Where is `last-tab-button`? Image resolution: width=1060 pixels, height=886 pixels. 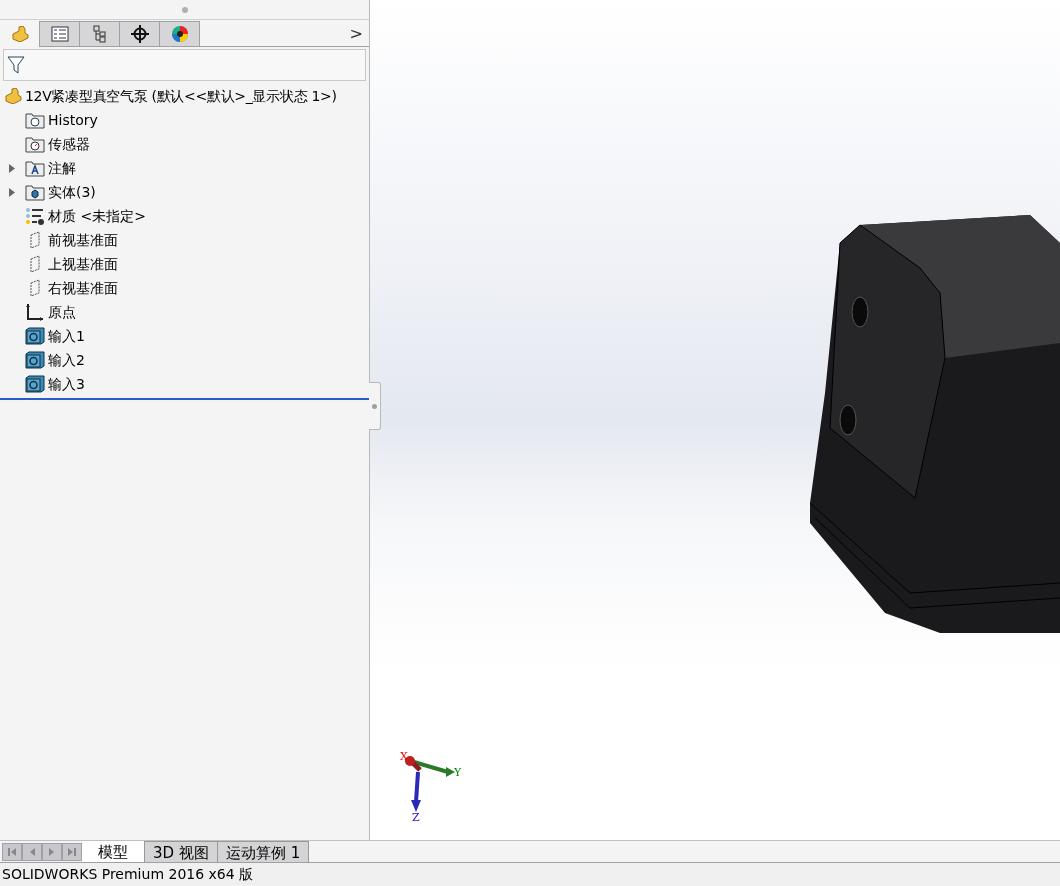 last-tab-button is located at coordinates (72, 852).